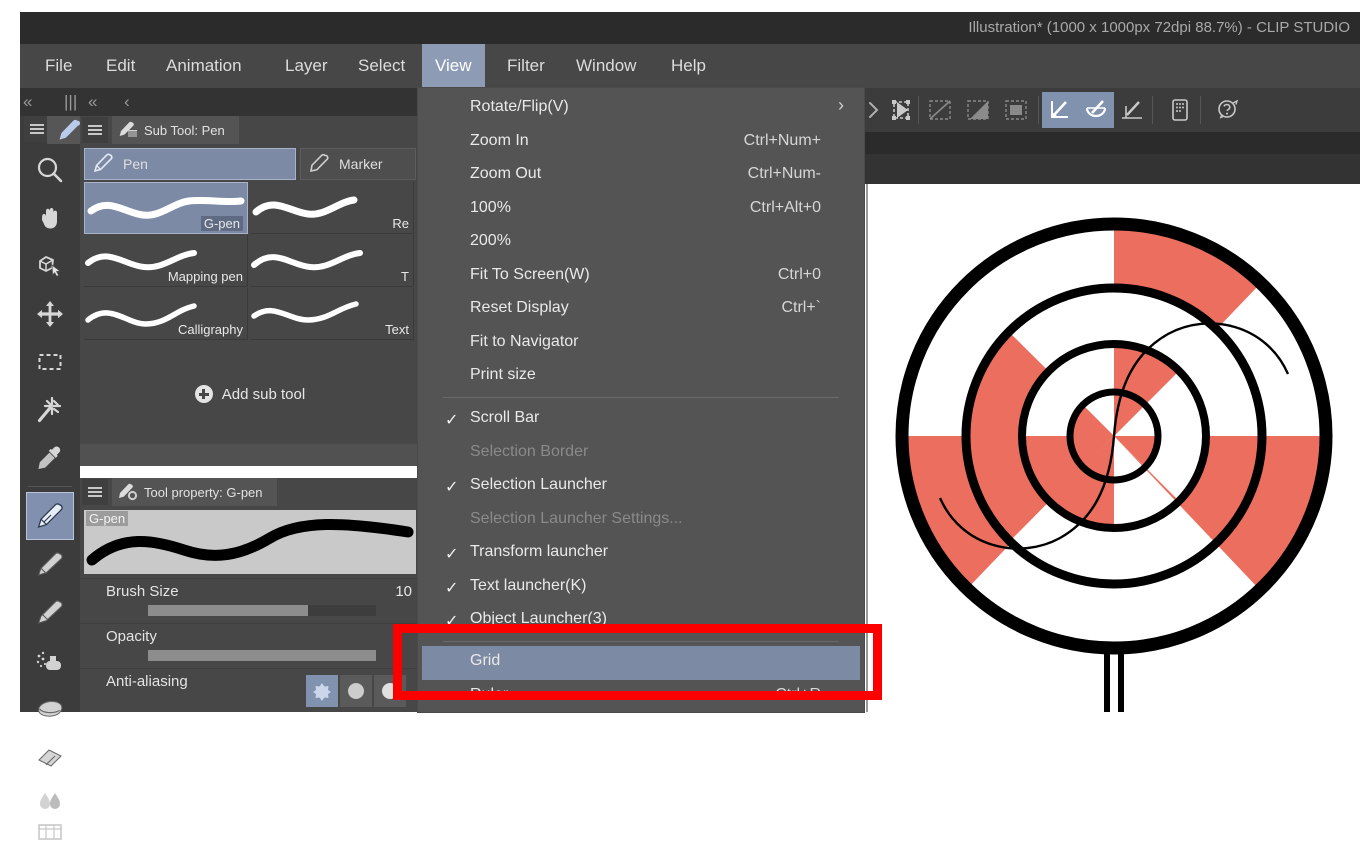 Image resolution: width=1360 pixels, height=856 pixels. What do you see at coordinates (539, 551) in the screenshot?
I see `menu-item-label: Transform launcher` at bounding box center [539, 551].